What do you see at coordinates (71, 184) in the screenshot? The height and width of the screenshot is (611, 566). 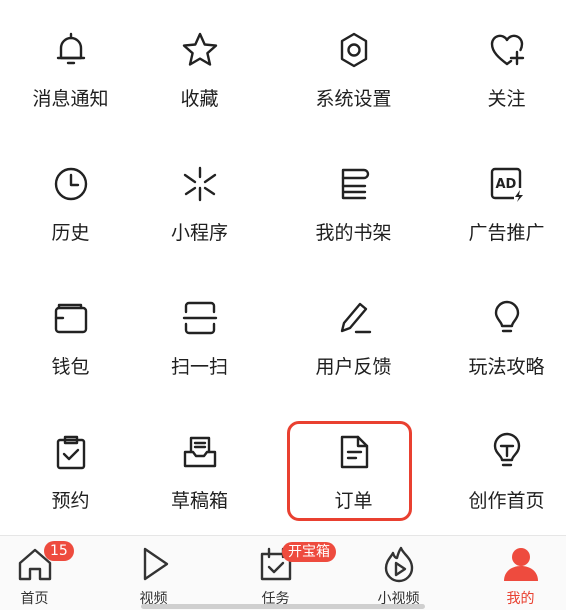 I see `clock-icon` at bounding box center [71, 184].